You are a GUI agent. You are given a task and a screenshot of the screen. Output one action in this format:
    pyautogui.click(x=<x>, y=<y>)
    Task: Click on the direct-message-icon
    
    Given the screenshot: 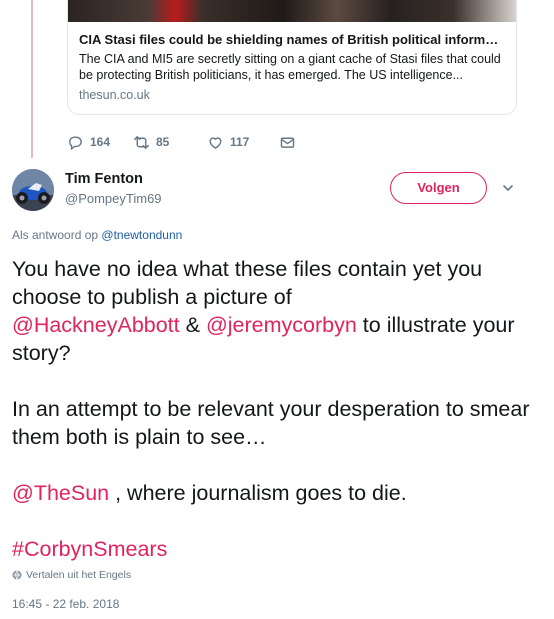 What is the action you would take?
    pyautogui.click(x=287, y=142)
    